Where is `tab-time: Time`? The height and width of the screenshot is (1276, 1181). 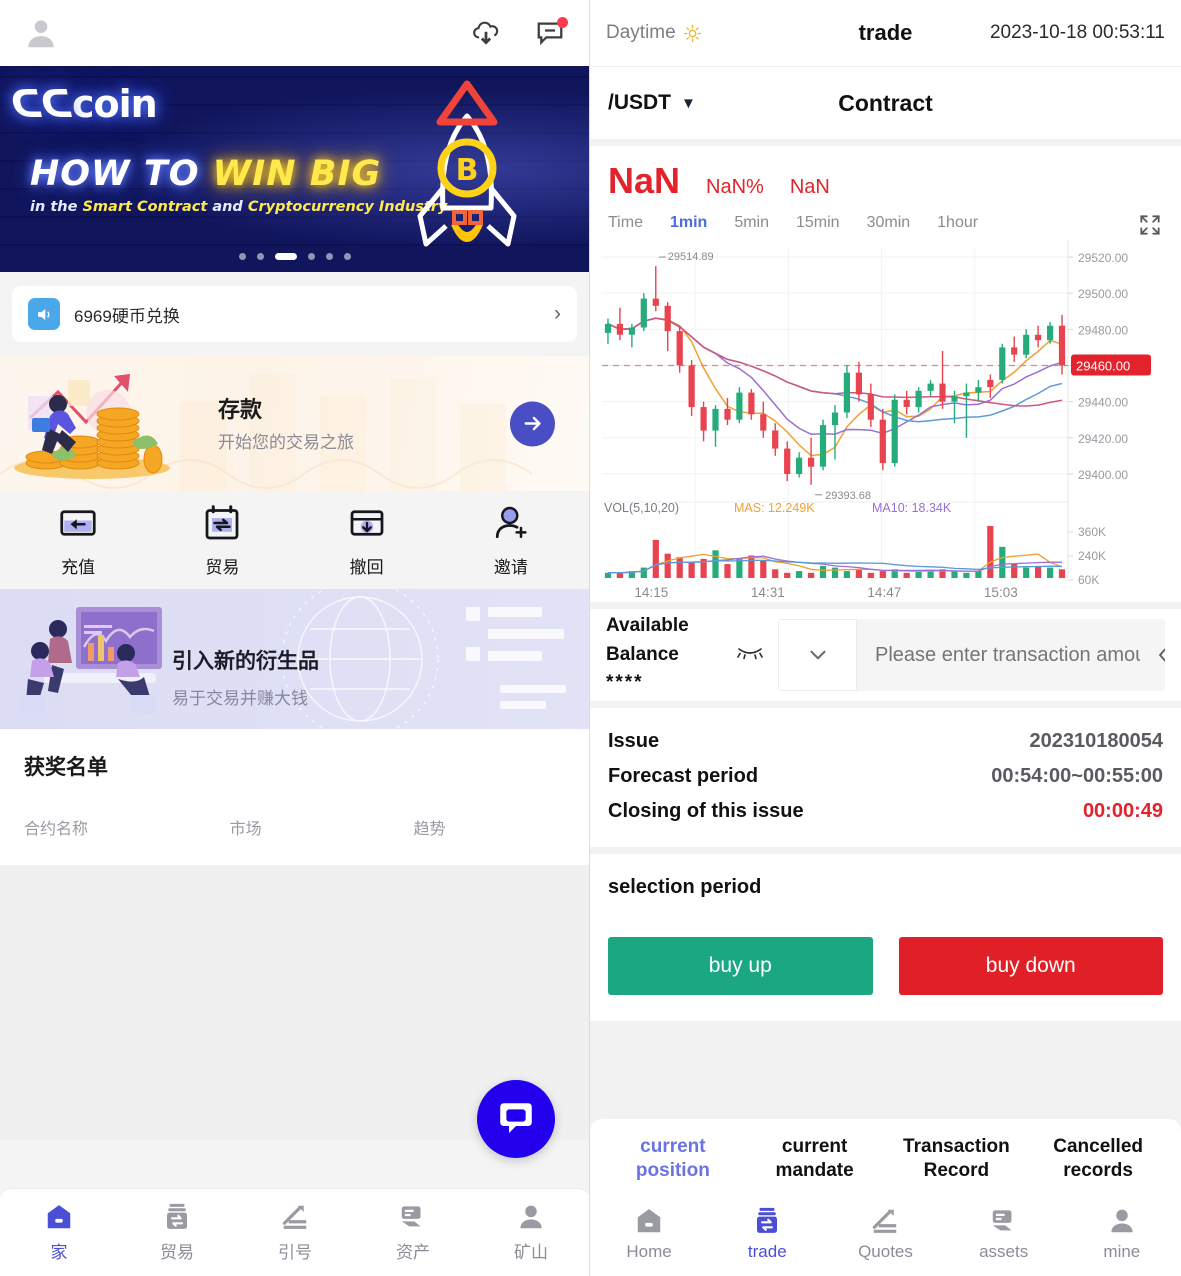
tab-time: Time is located at coordinates (625, 223).